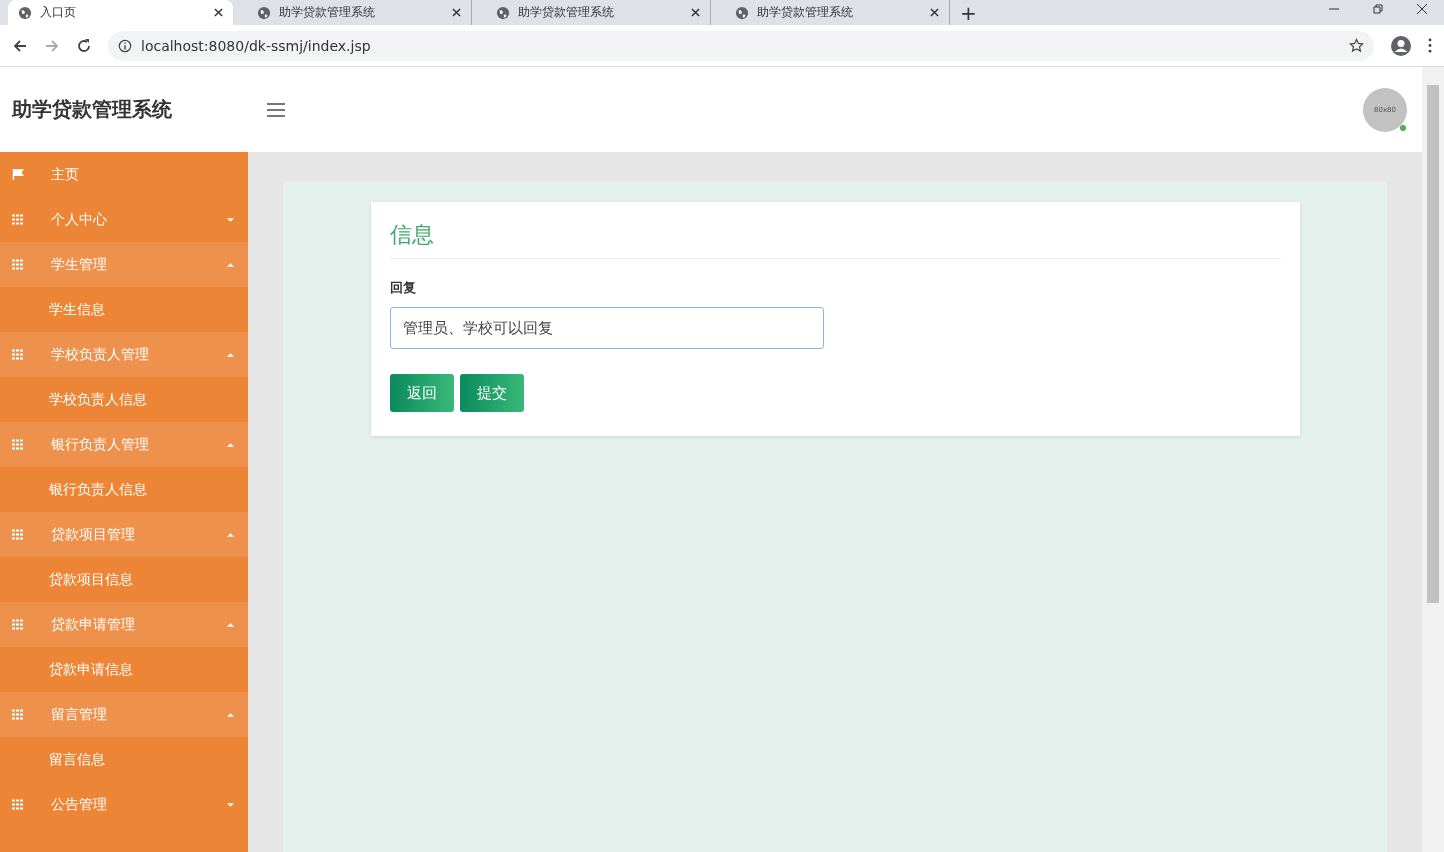  Describe the element at coordinates (120, 12) in the screenshot. I see `browser-tab: 入口页` at that location.